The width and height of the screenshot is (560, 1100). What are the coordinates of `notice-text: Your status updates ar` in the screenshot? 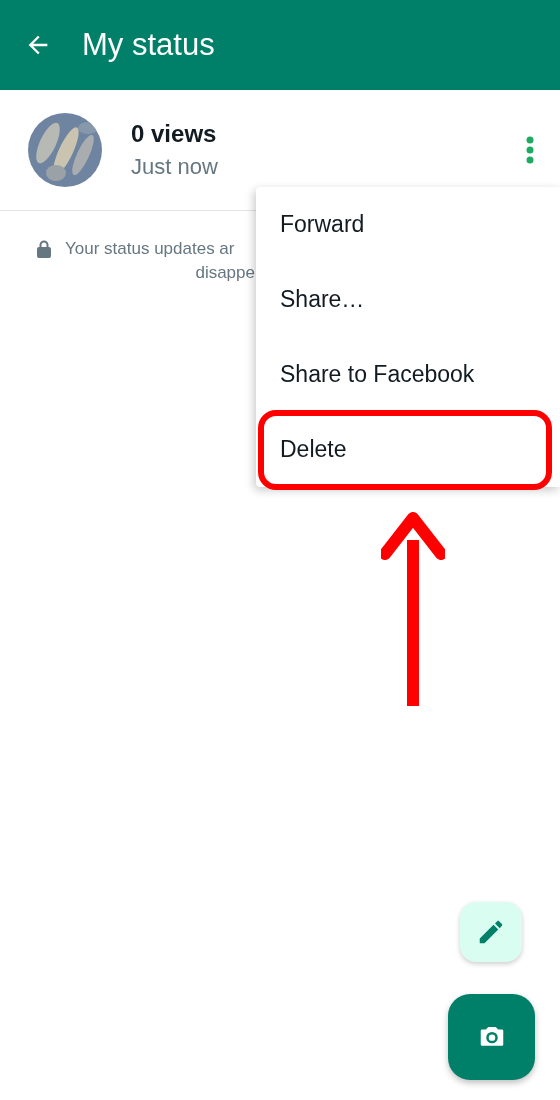 It's located at (150, 249).